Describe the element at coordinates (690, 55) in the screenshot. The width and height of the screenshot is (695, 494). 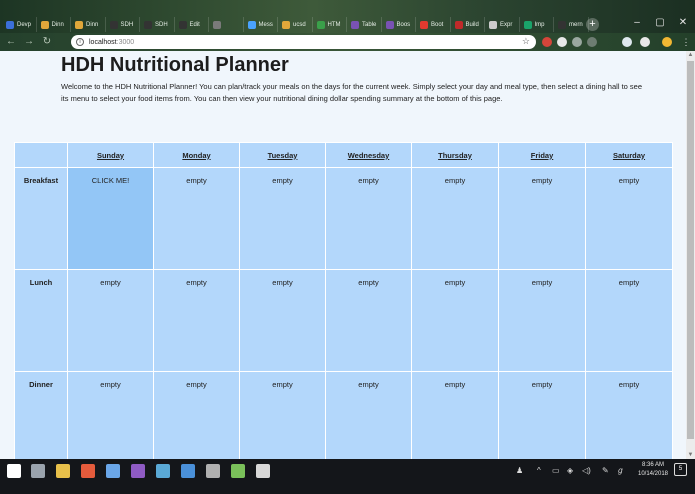
I see `scroll-up-icon: ▲` at that location.